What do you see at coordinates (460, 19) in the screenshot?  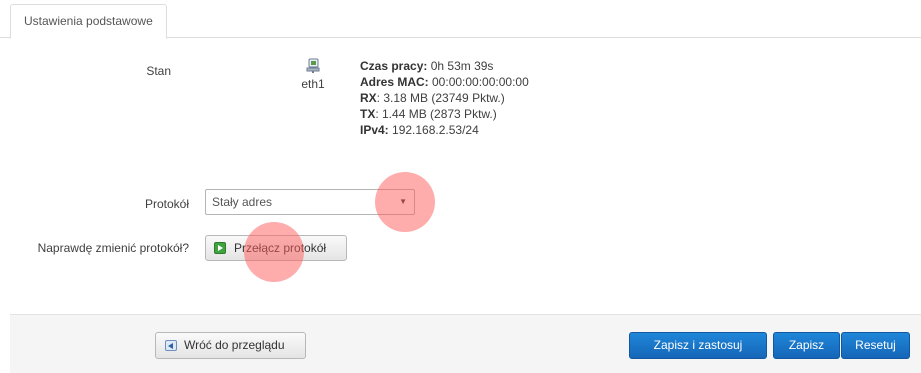 I see `tab-bar: Ustawienia podstawowe` at bounding box center [460, 19].